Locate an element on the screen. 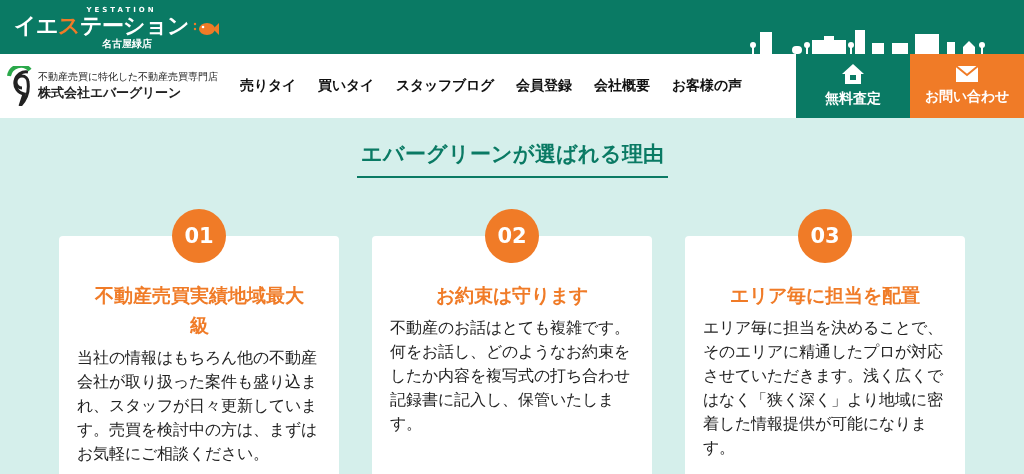 The height and width of the screenshot is (474, 1024). section-heading: エバーグリーンが選ばれる理由 is located at coordinates (512, 159).